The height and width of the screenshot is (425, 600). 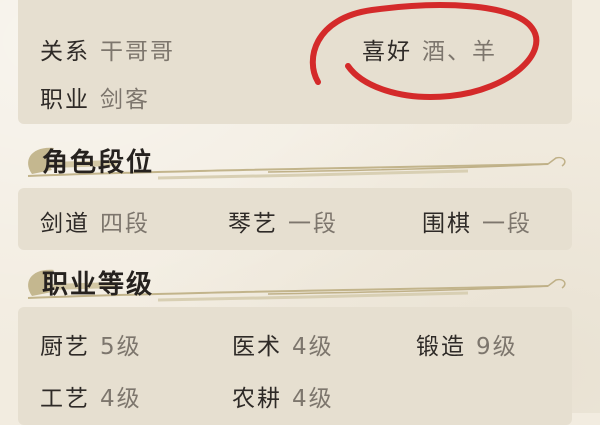 What do you see at coordinates (441, 347) in the screenshot?
I see `career-label: 锻造` at bounding box center [441, 347].